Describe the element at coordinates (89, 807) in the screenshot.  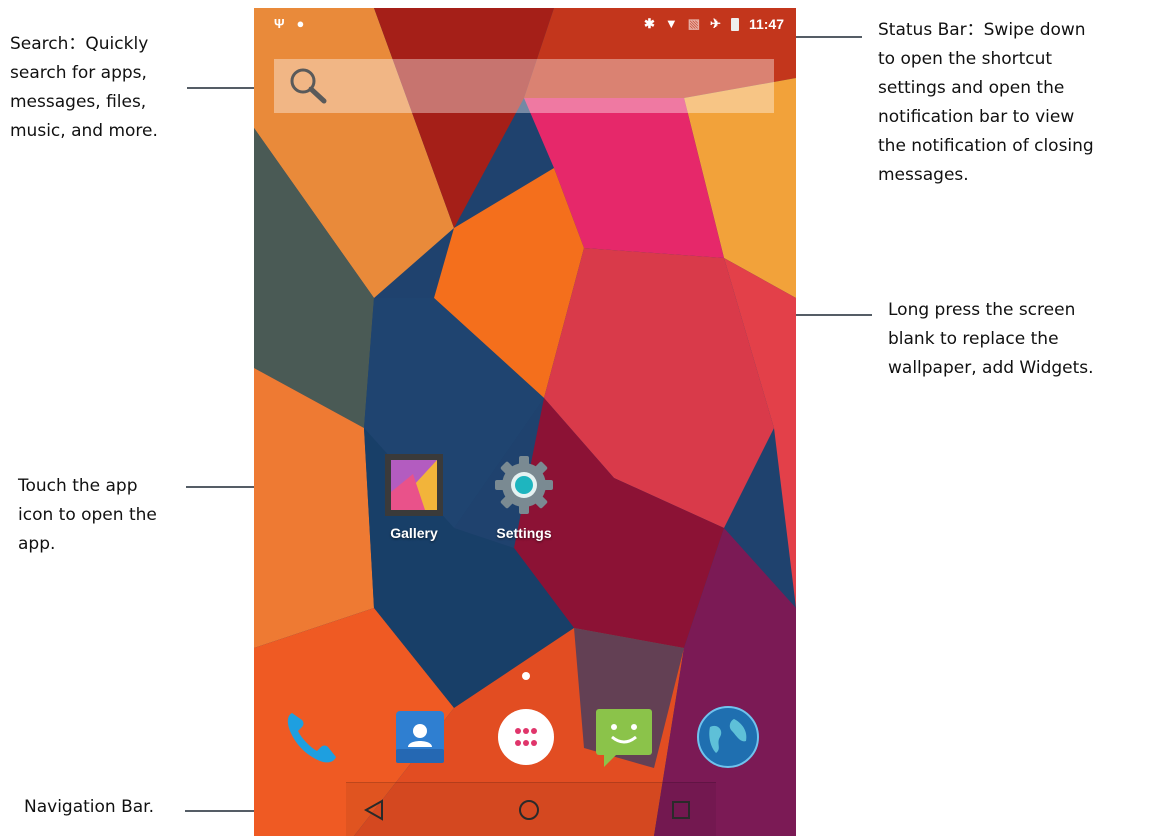
I see `navigation-annotation: Navigation Bar.` at that location.